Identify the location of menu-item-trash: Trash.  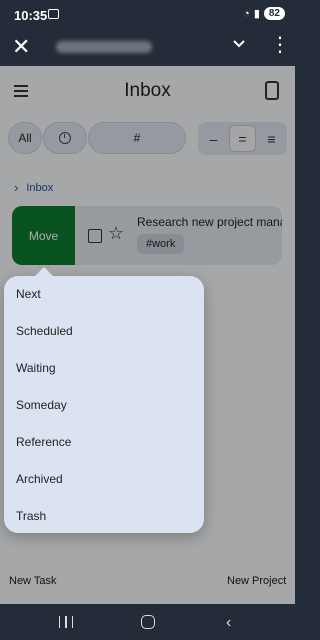
(31, 516).